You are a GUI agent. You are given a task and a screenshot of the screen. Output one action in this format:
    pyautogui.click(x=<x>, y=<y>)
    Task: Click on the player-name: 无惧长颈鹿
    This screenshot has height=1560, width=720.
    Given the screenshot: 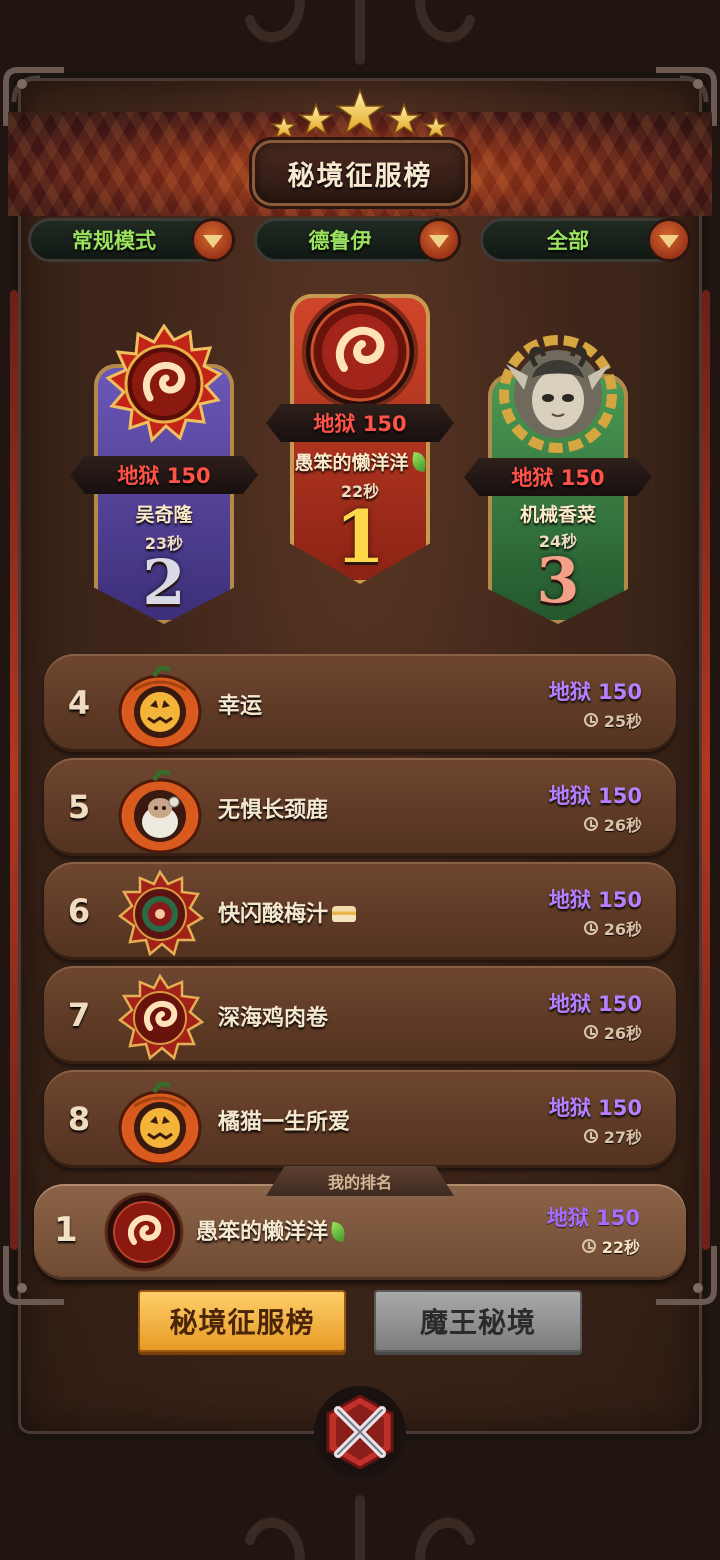 What is the action you would take?
    pyautogui.click(x=273, y=810)
    